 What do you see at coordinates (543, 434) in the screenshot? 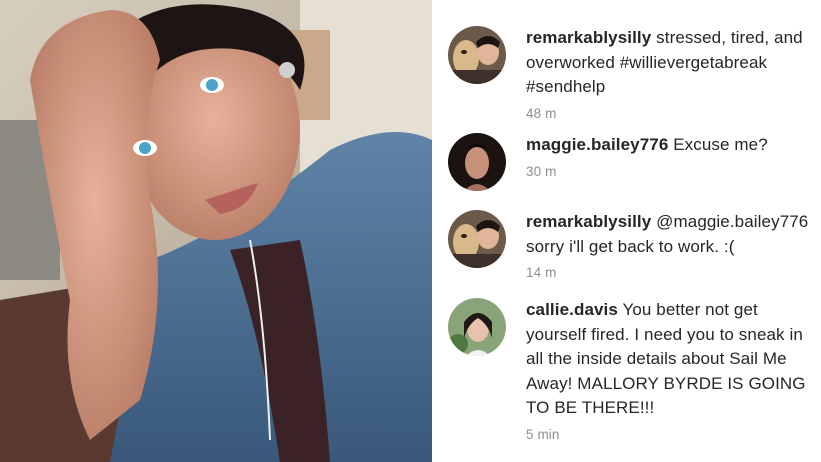
I see `comment-time: 5 min` at bounding box center [543, 434].